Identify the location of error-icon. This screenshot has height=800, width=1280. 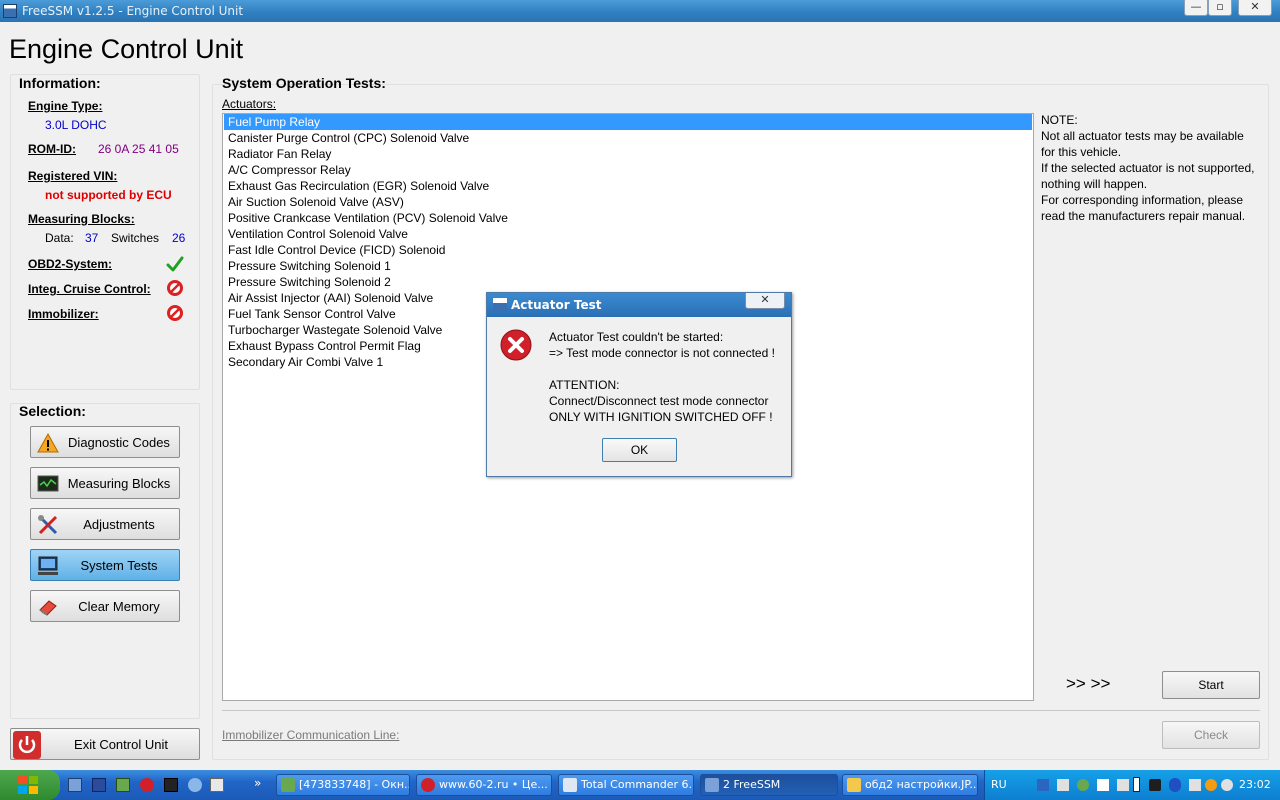
(516, 345).